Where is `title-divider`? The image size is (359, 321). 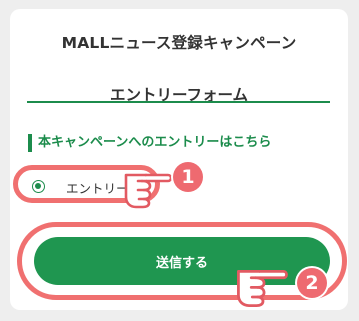 title-divider is located at coordinates (178, 102).